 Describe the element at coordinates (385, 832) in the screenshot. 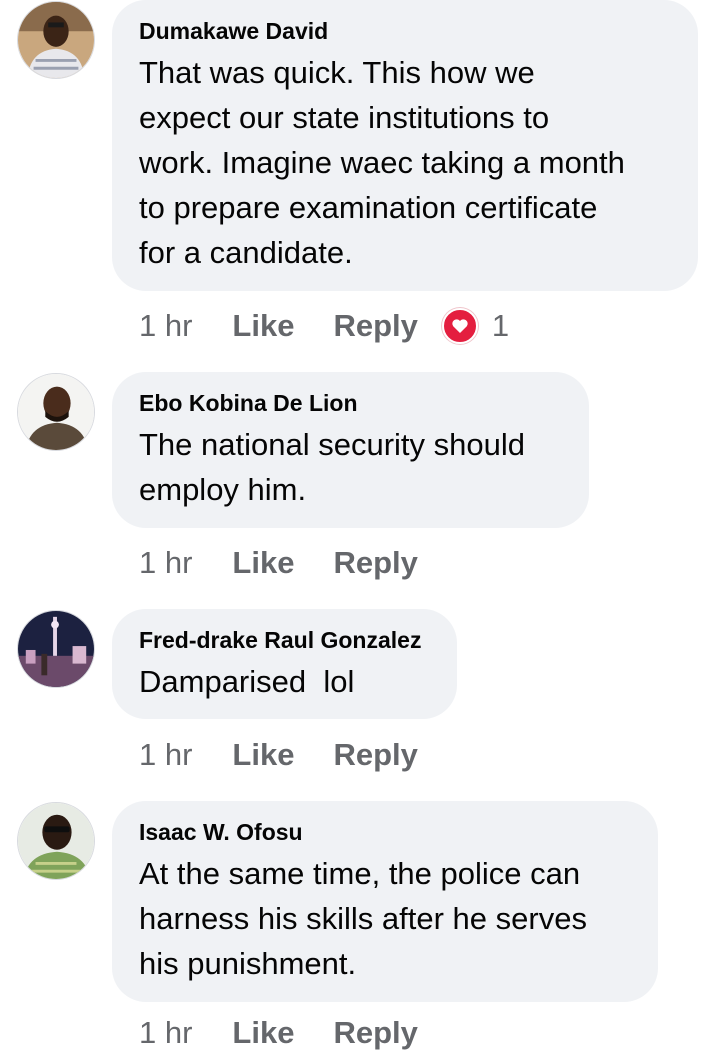

I see `comment-author: Isaac W. Ofosu` at that location.